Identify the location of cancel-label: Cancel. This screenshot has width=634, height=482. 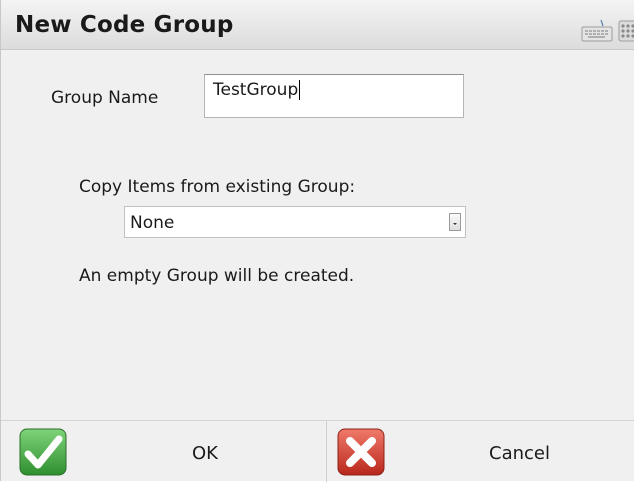
(519, 453).